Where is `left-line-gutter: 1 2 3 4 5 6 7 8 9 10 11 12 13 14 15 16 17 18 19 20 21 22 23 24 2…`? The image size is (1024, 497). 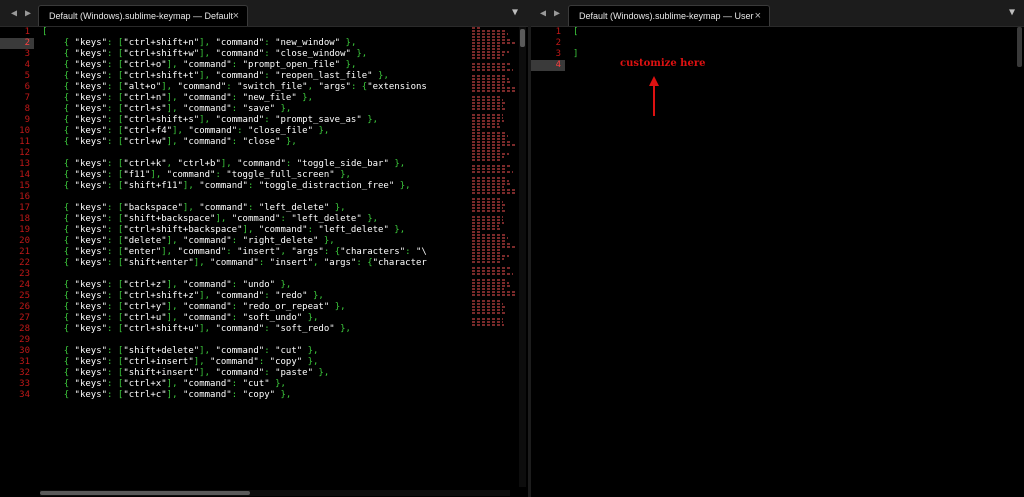 left-line-gutter: 1 2 3 4 5 6 7 8 9 10 11 12 13 14 15 16 17 18 19 20 21 22 23 24 2… is located at coordinates (17, 214).